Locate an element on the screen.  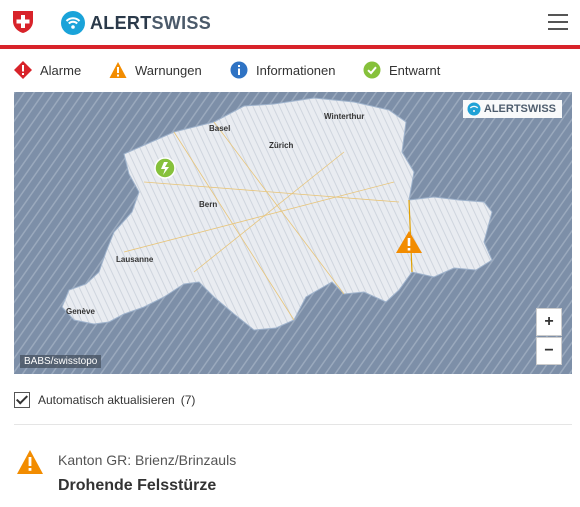
auto-update-label: Automatisch aktualisieren is located at coordinates (106, 400).